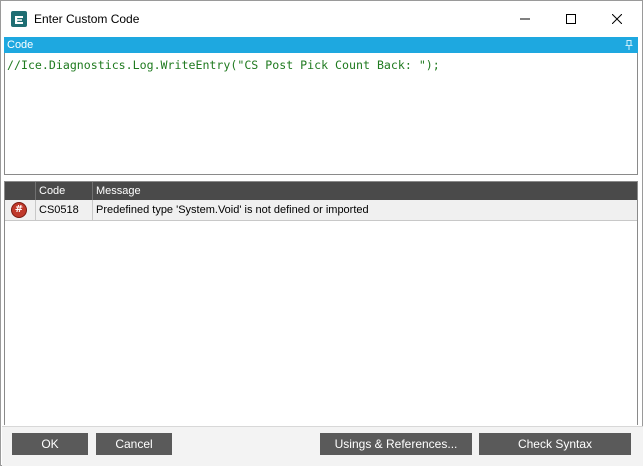 This screenshot has height=466, width=643. What do you see at coordinates (364, 191) in the screenshot?
I see `column-header-message: Message` at bounding box center [364, 191].